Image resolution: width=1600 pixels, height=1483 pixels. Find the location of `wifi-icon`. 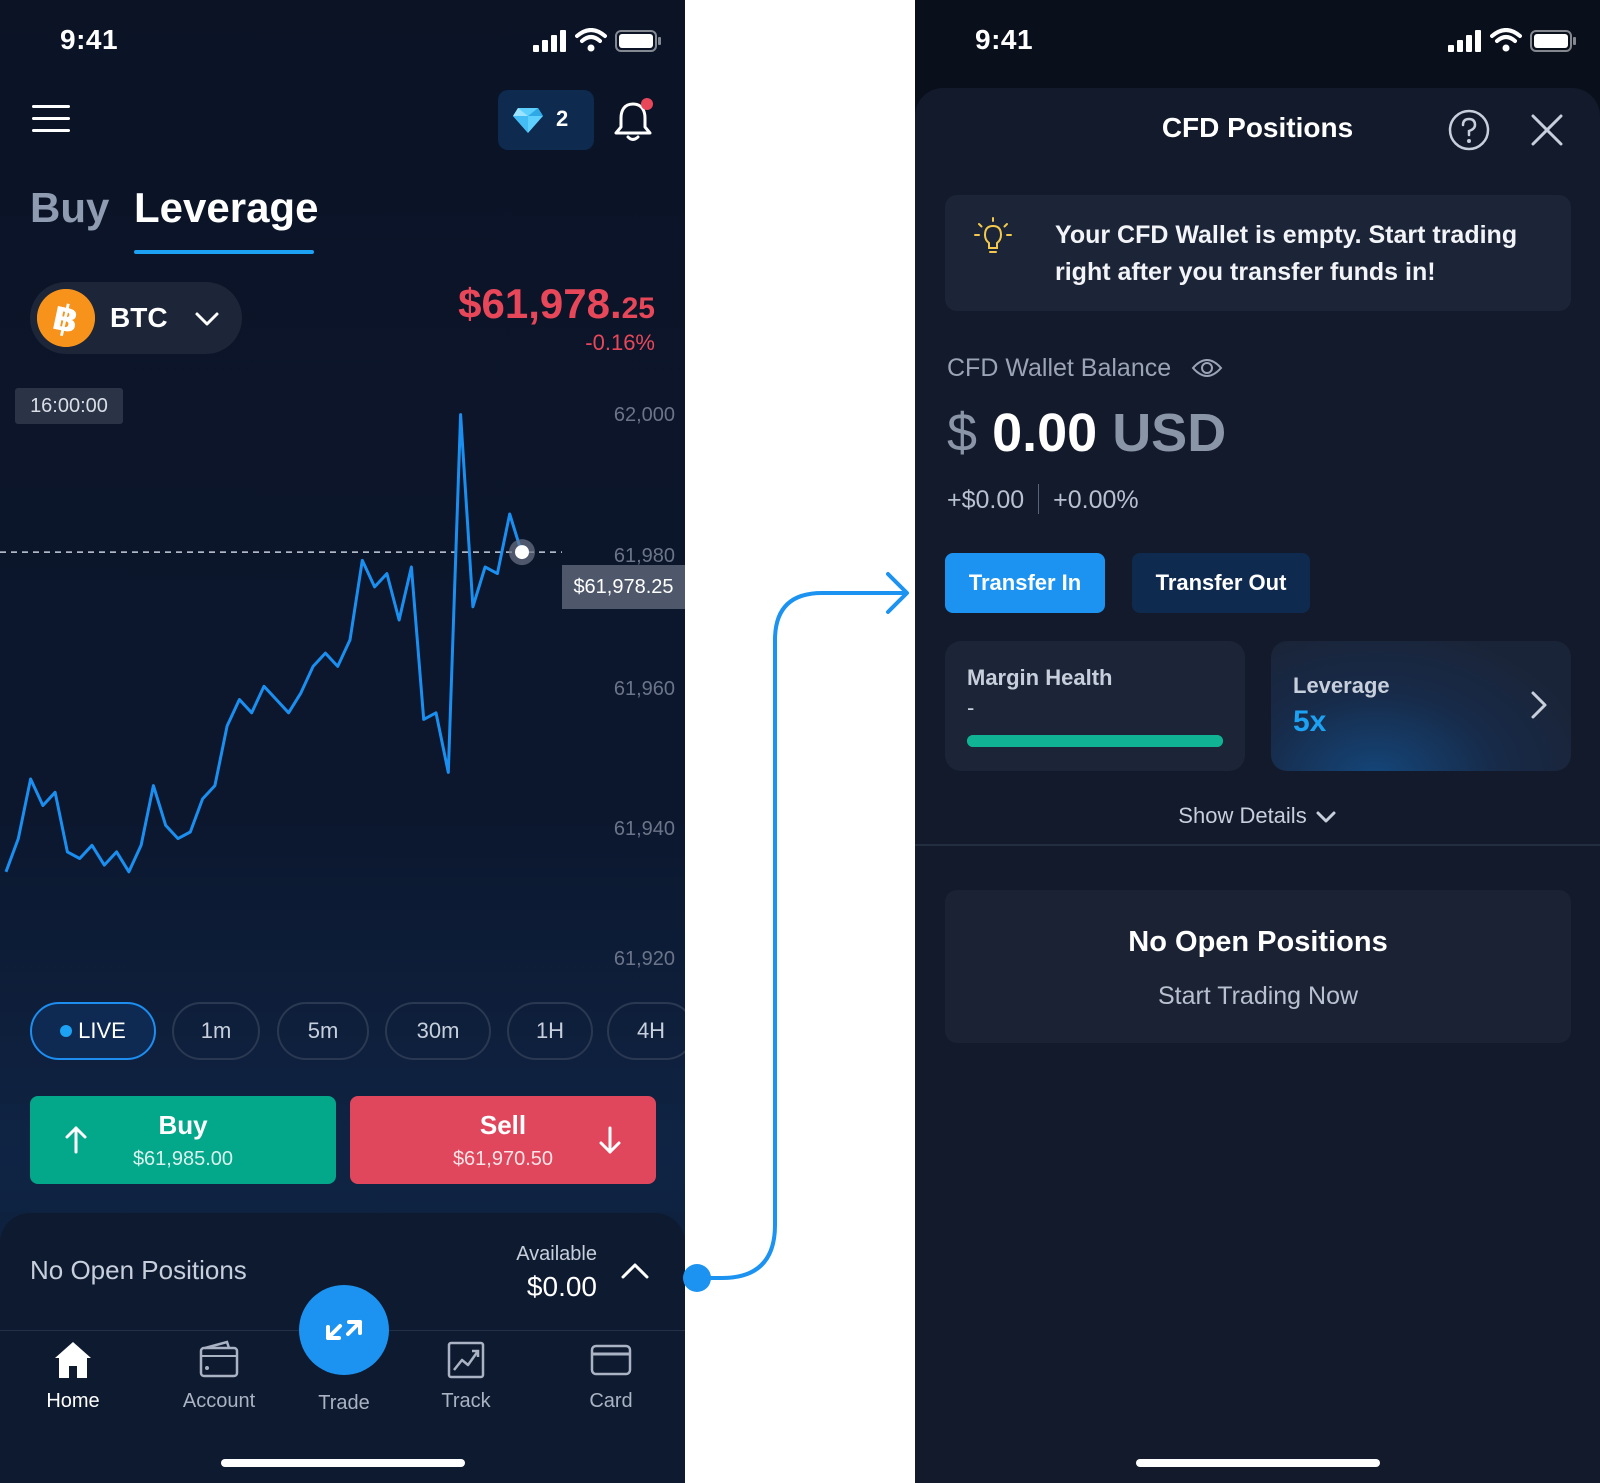

wifi-icon is located at coordinates (1506, 40).